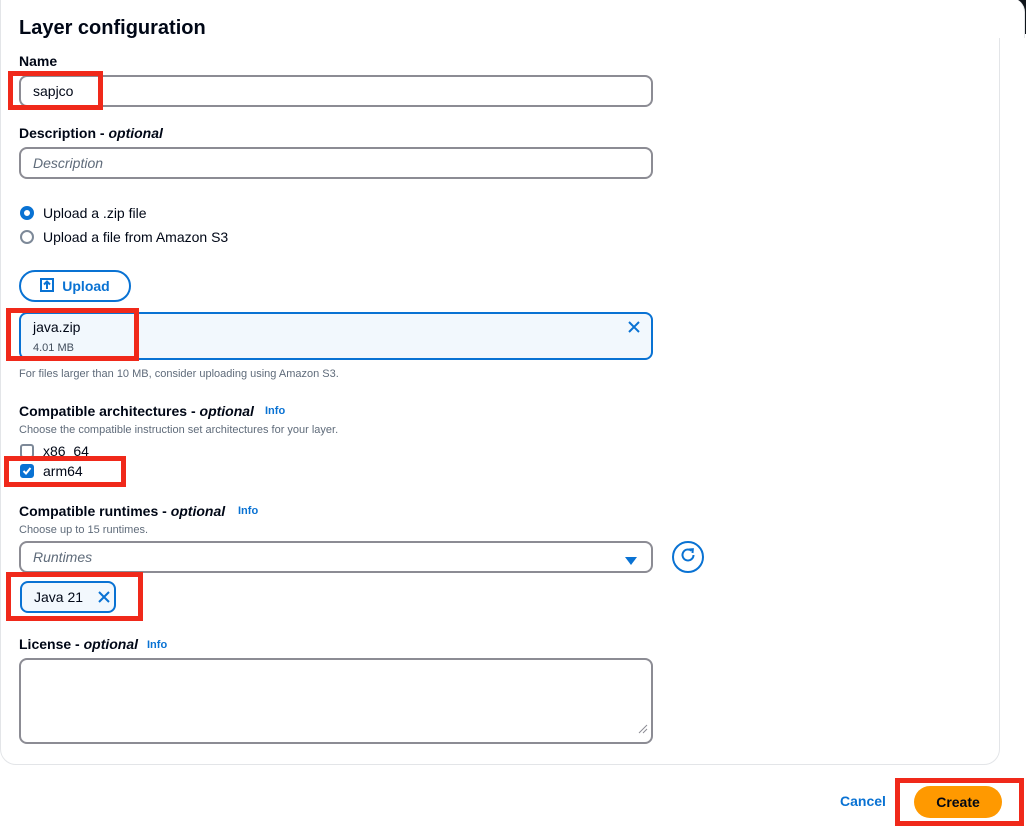 This screenshot has width=1026, height=836. What do you see at coordinates (157, 645) in the screenshot?
I see `license-info-link: Info` at bounding box center [157, 645].